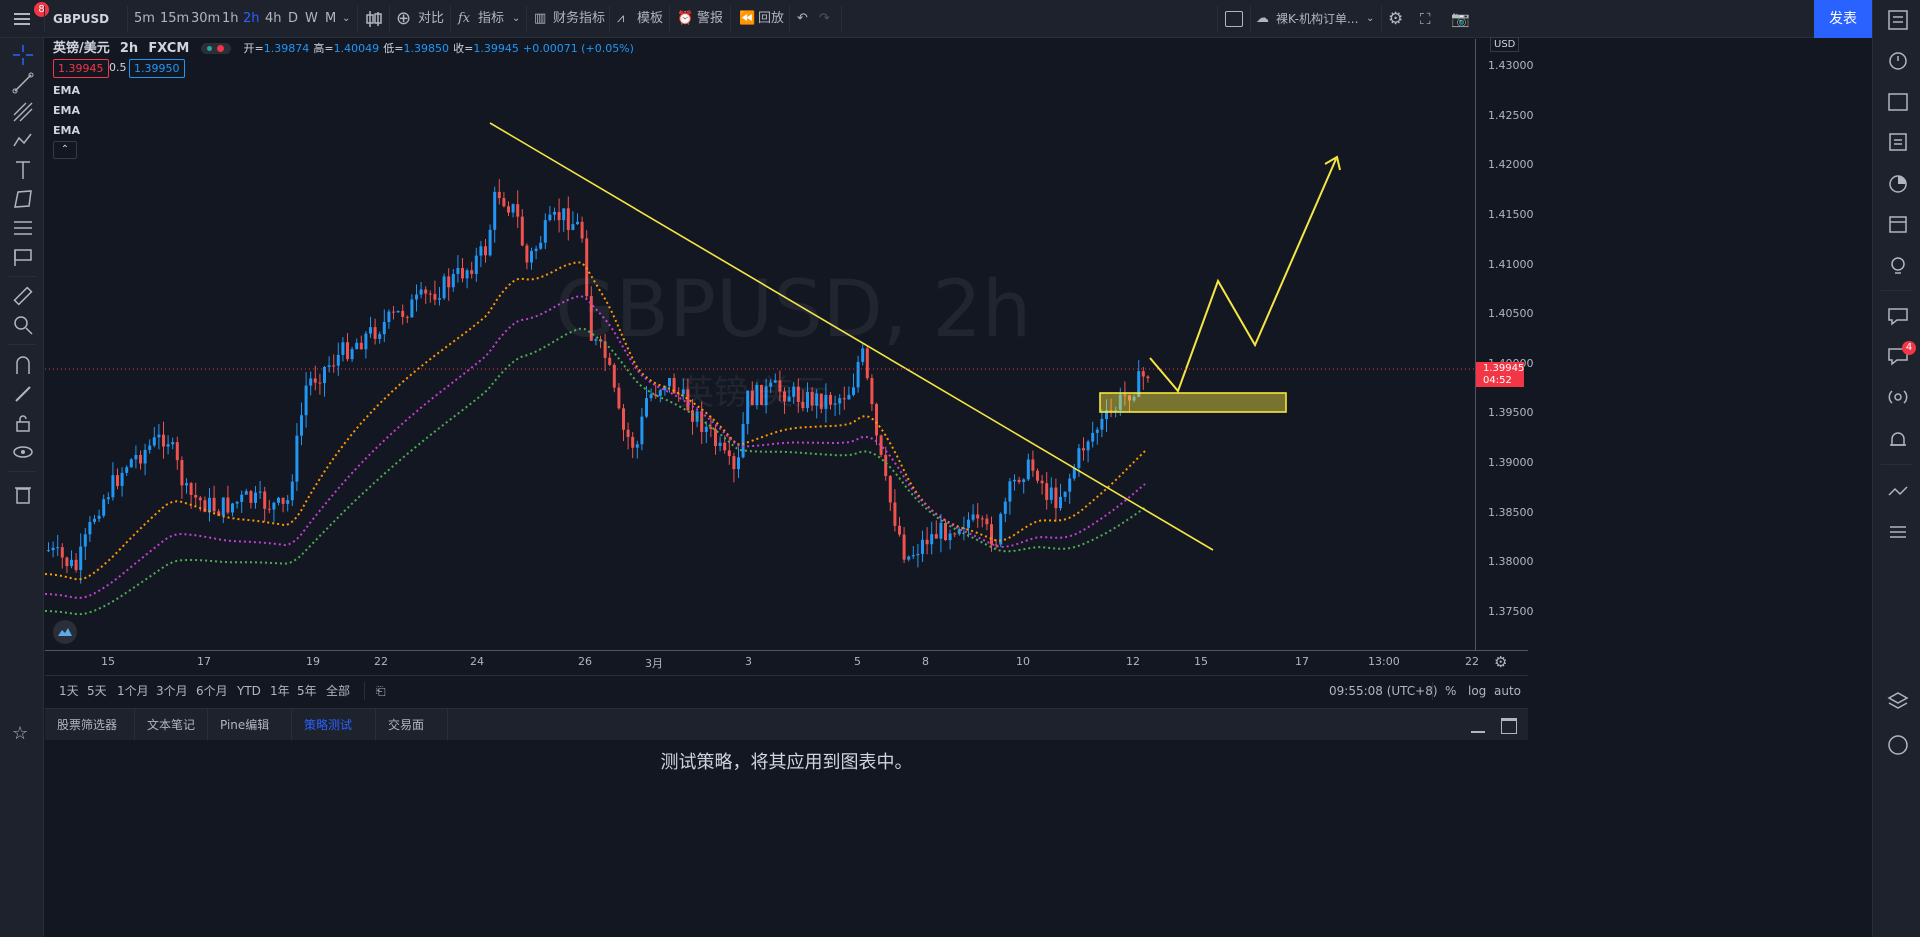 The image size is (1920, 937). I want to click on bid-price-box: 1.39945, so click(81, 68).